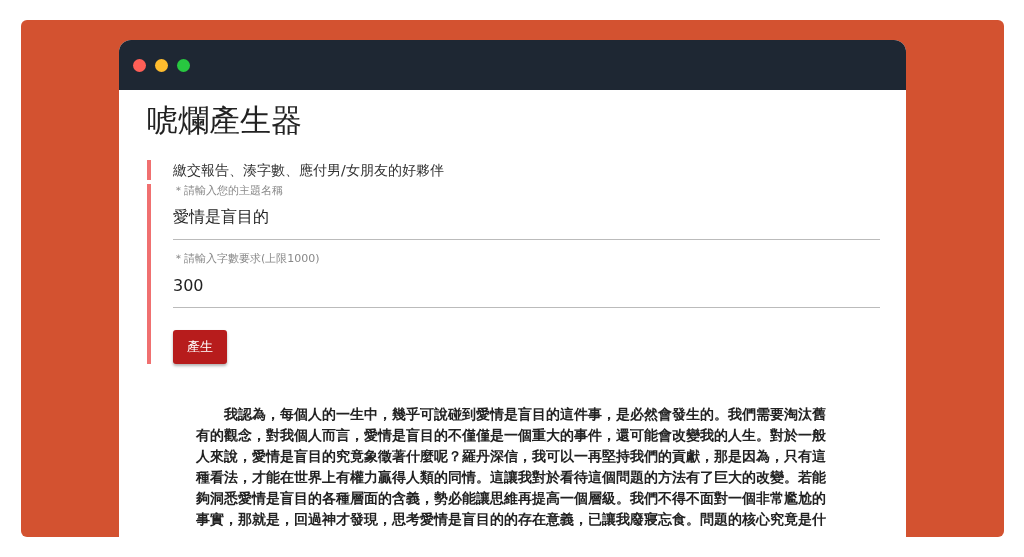 This screenshot has height=557, width=1024. What do you see at coordinates (183, 65) in the screenshot?
I see `maximize-button` at bounding box center [183, 65].